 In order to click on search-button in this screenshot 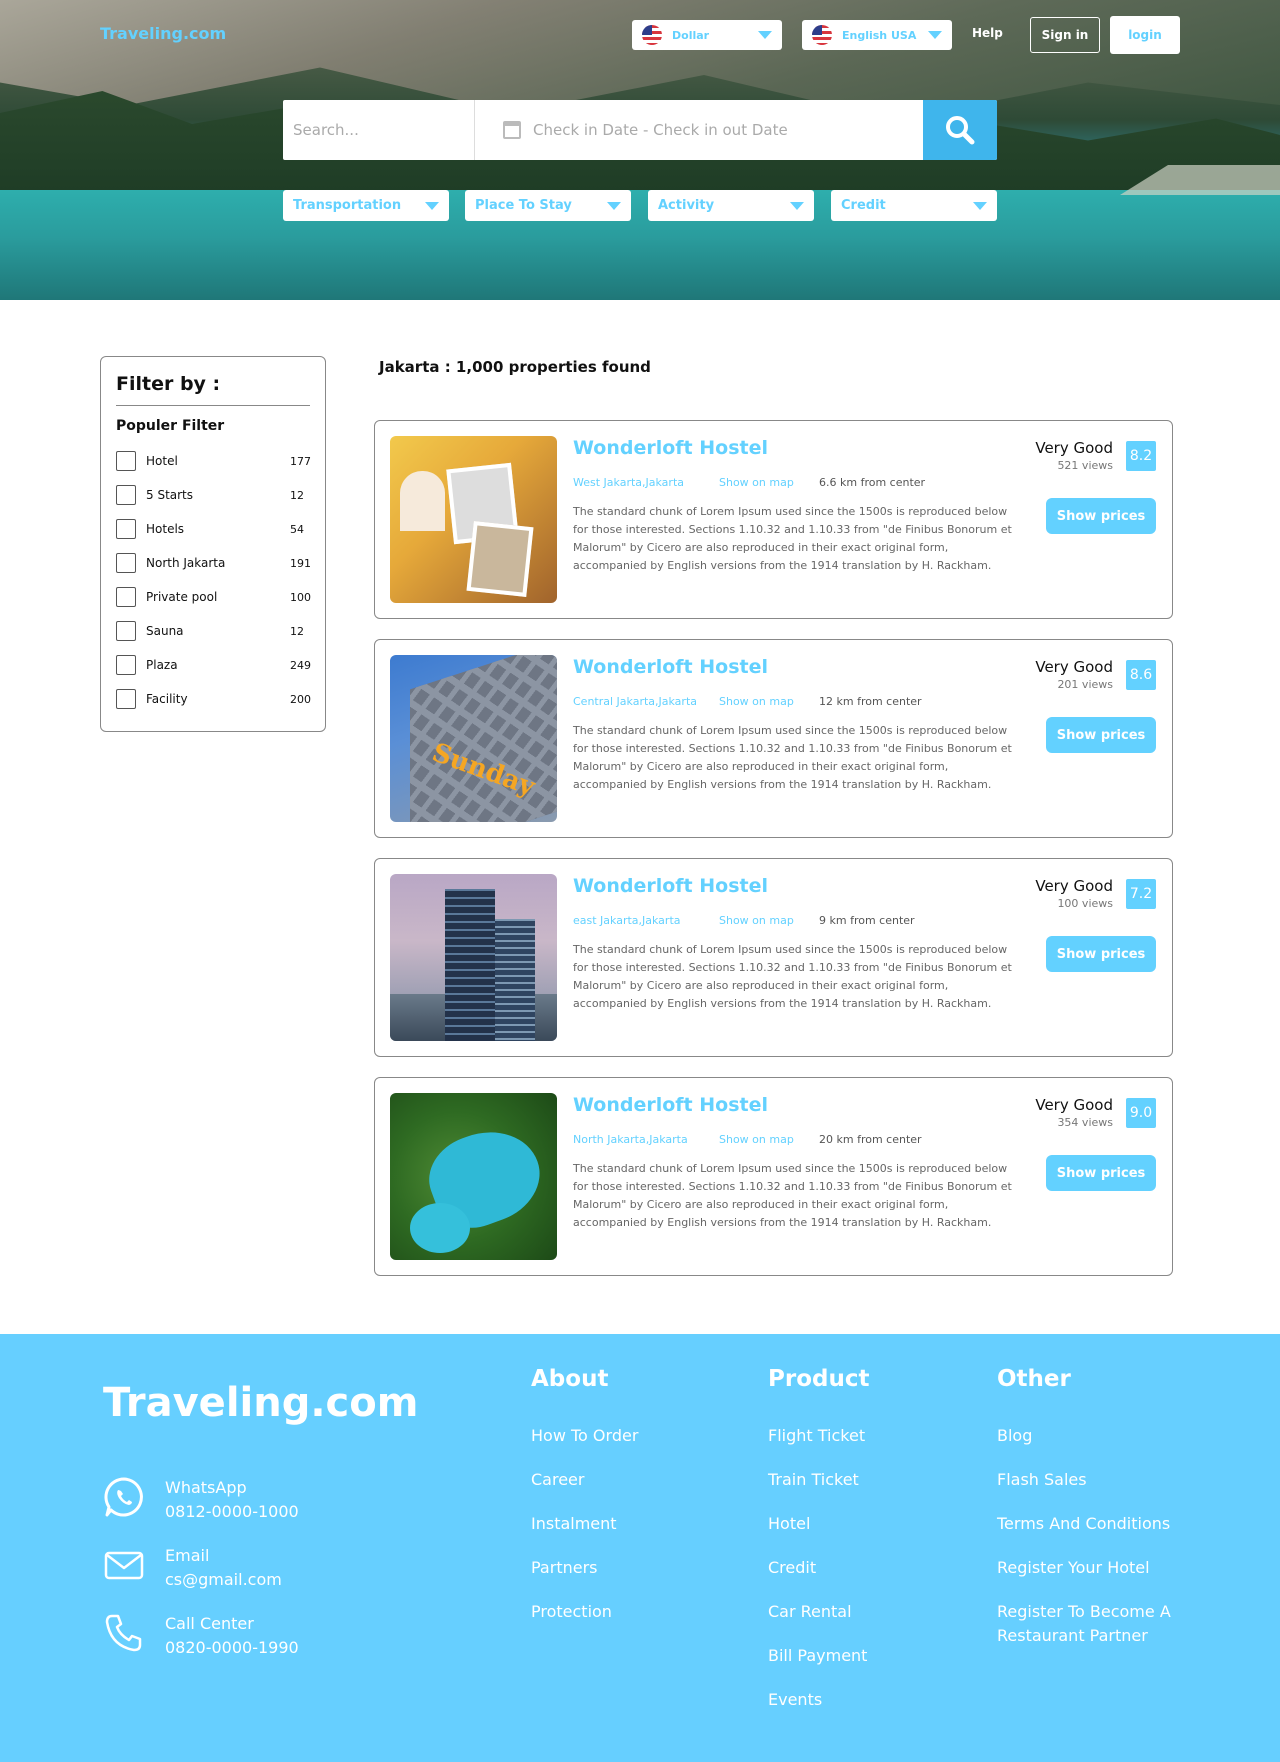, I will do `click(960, 130)`.